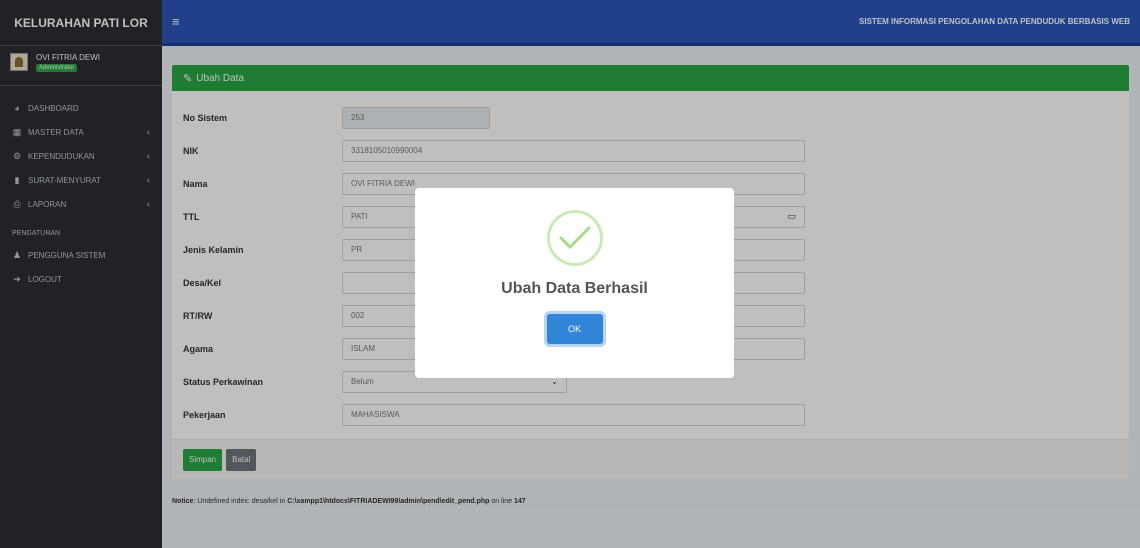 This screenshot has height=548, width=1140. What do you see at coordinates (574, 329) in the screenshot?
I see `ok-button: OK` at bounding box center [574, 329].